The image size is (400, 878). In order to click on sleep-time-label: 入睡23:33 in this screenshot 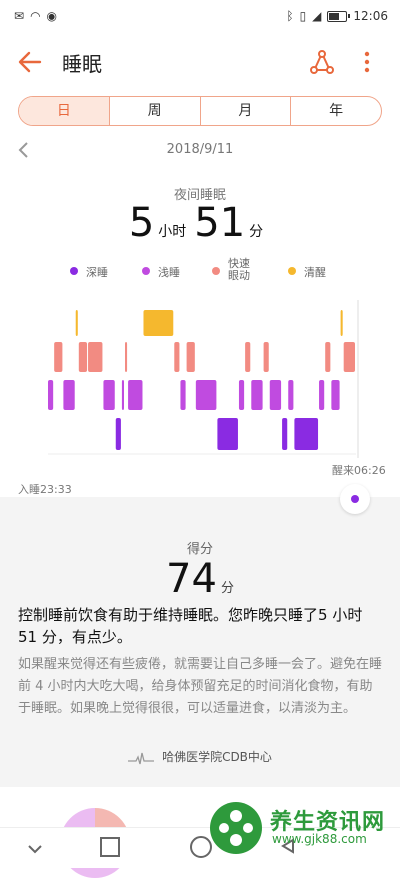, I will do `click(45, 489)`.